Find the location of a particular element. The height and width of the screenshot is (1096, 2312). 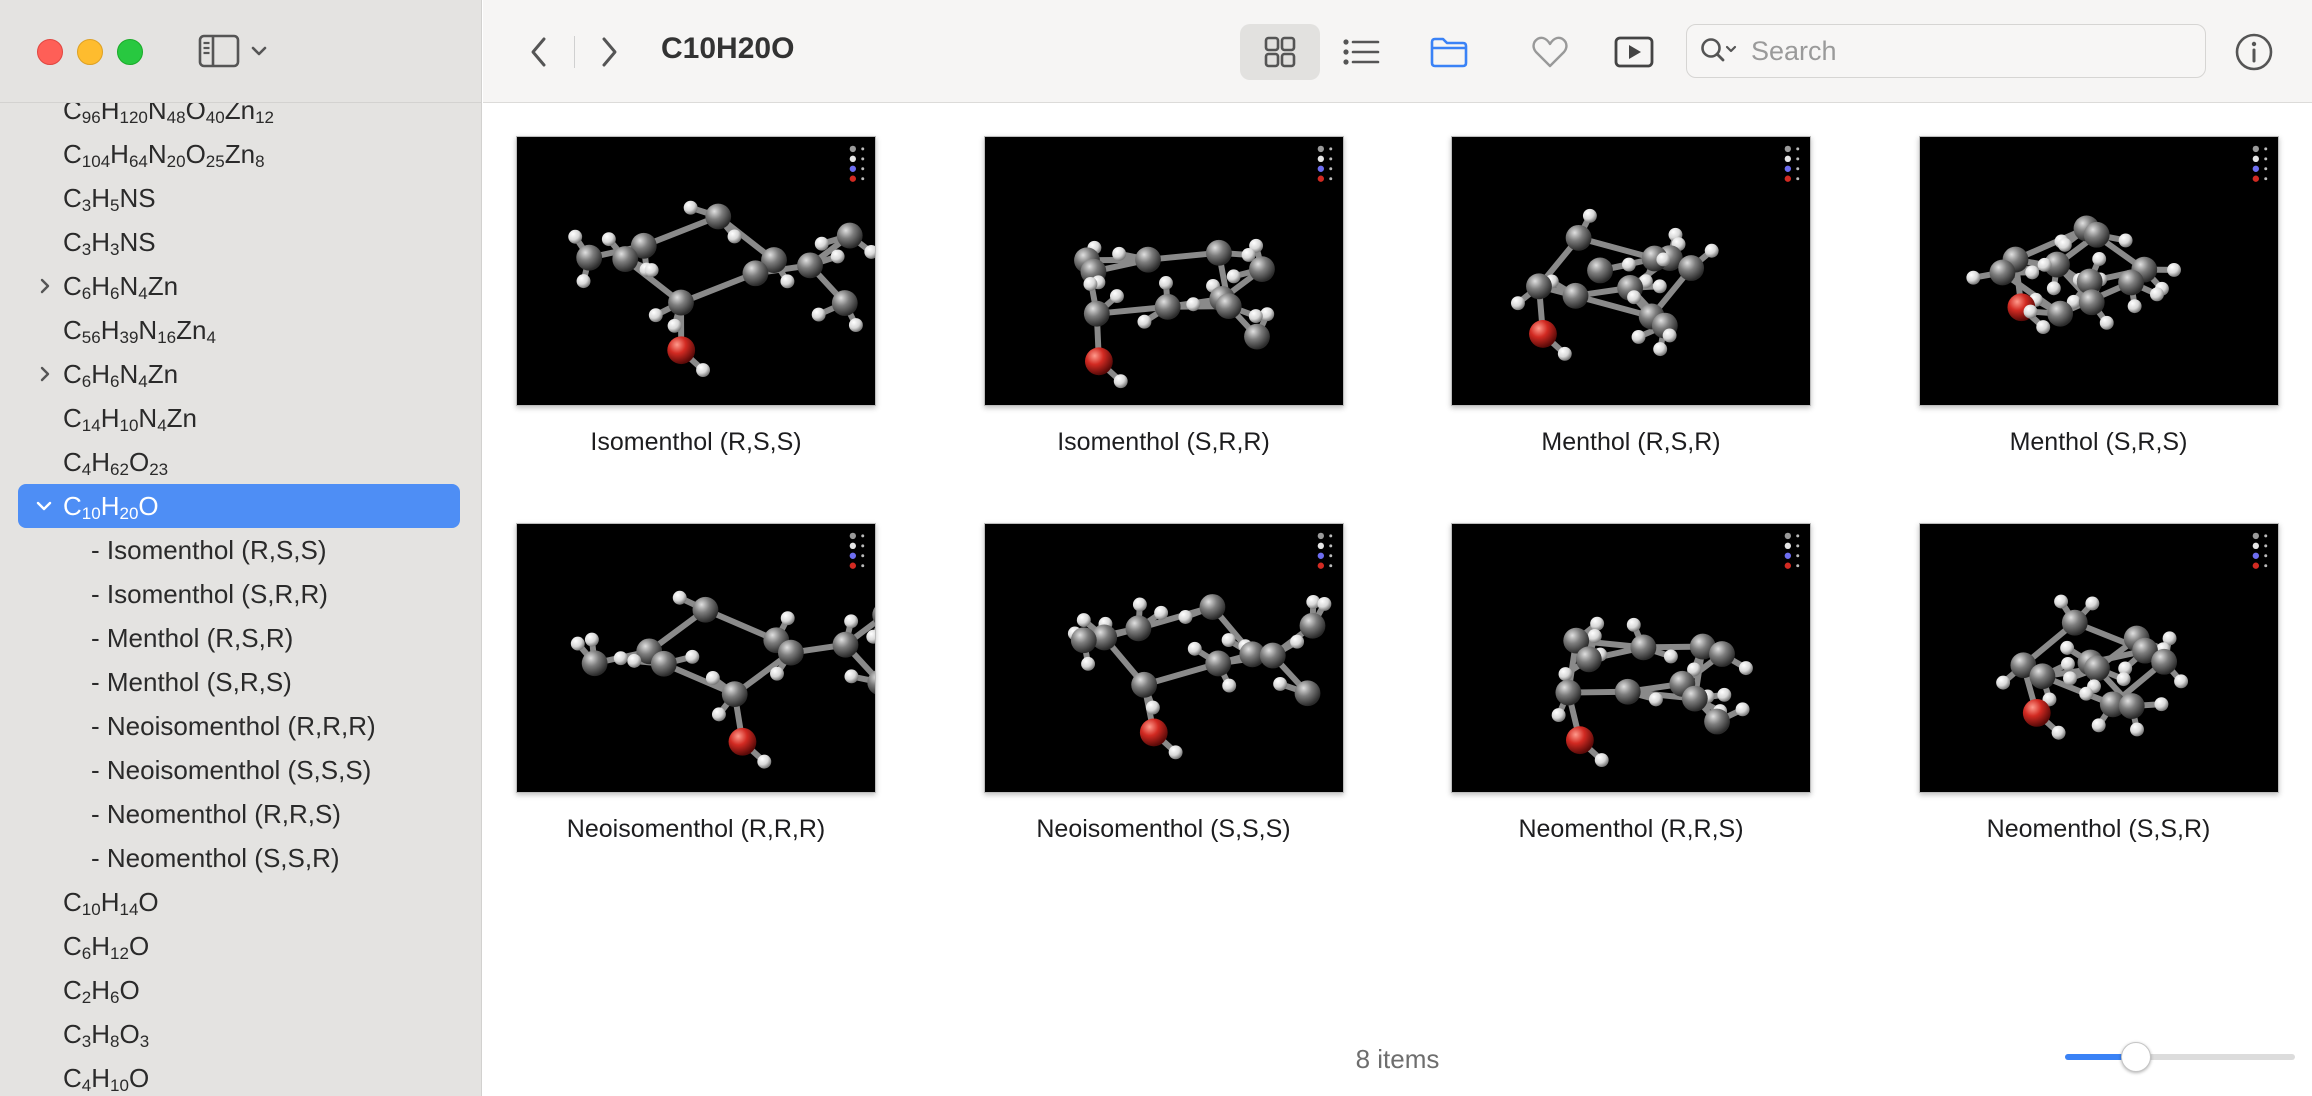

thumbnail-tile: Isomenthol (R,S,S) is located at coordinates (696, 296).